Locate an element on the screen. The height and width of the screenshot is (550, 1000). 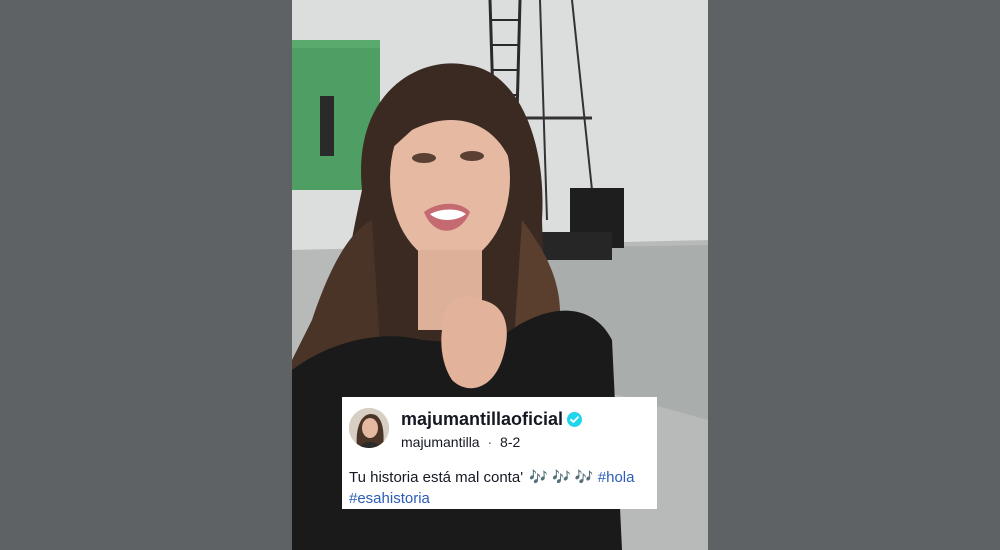
username: majumantillaoficial is located at coordinates (492, 419).